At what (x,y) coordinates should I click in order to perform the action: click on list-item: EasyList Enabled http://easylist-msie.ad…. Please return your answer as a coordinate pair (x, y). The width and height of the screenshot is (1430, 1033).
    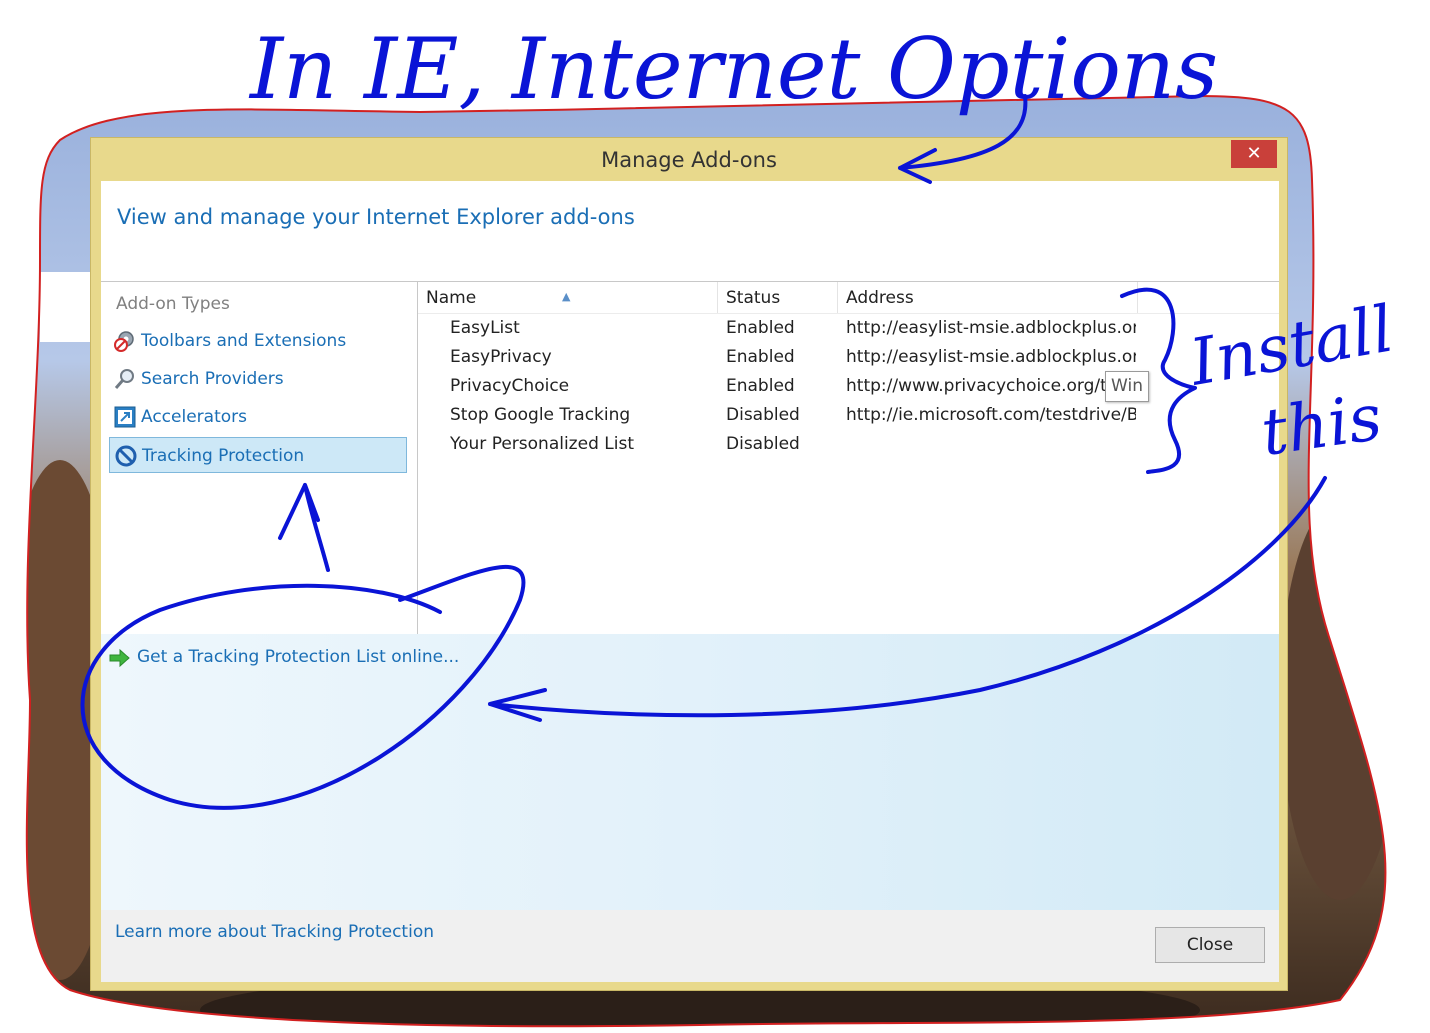
    Looking at the image, I should click on (848, 328).